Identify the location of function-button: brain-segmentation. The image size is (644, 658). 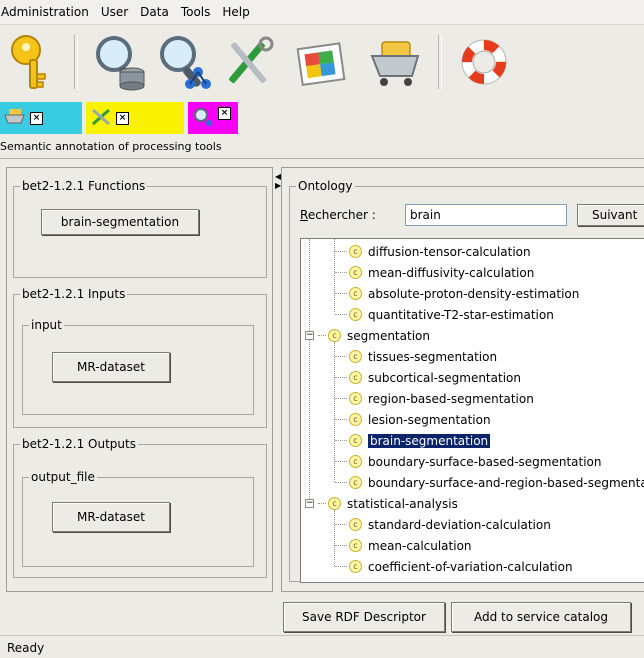
(120, 222).